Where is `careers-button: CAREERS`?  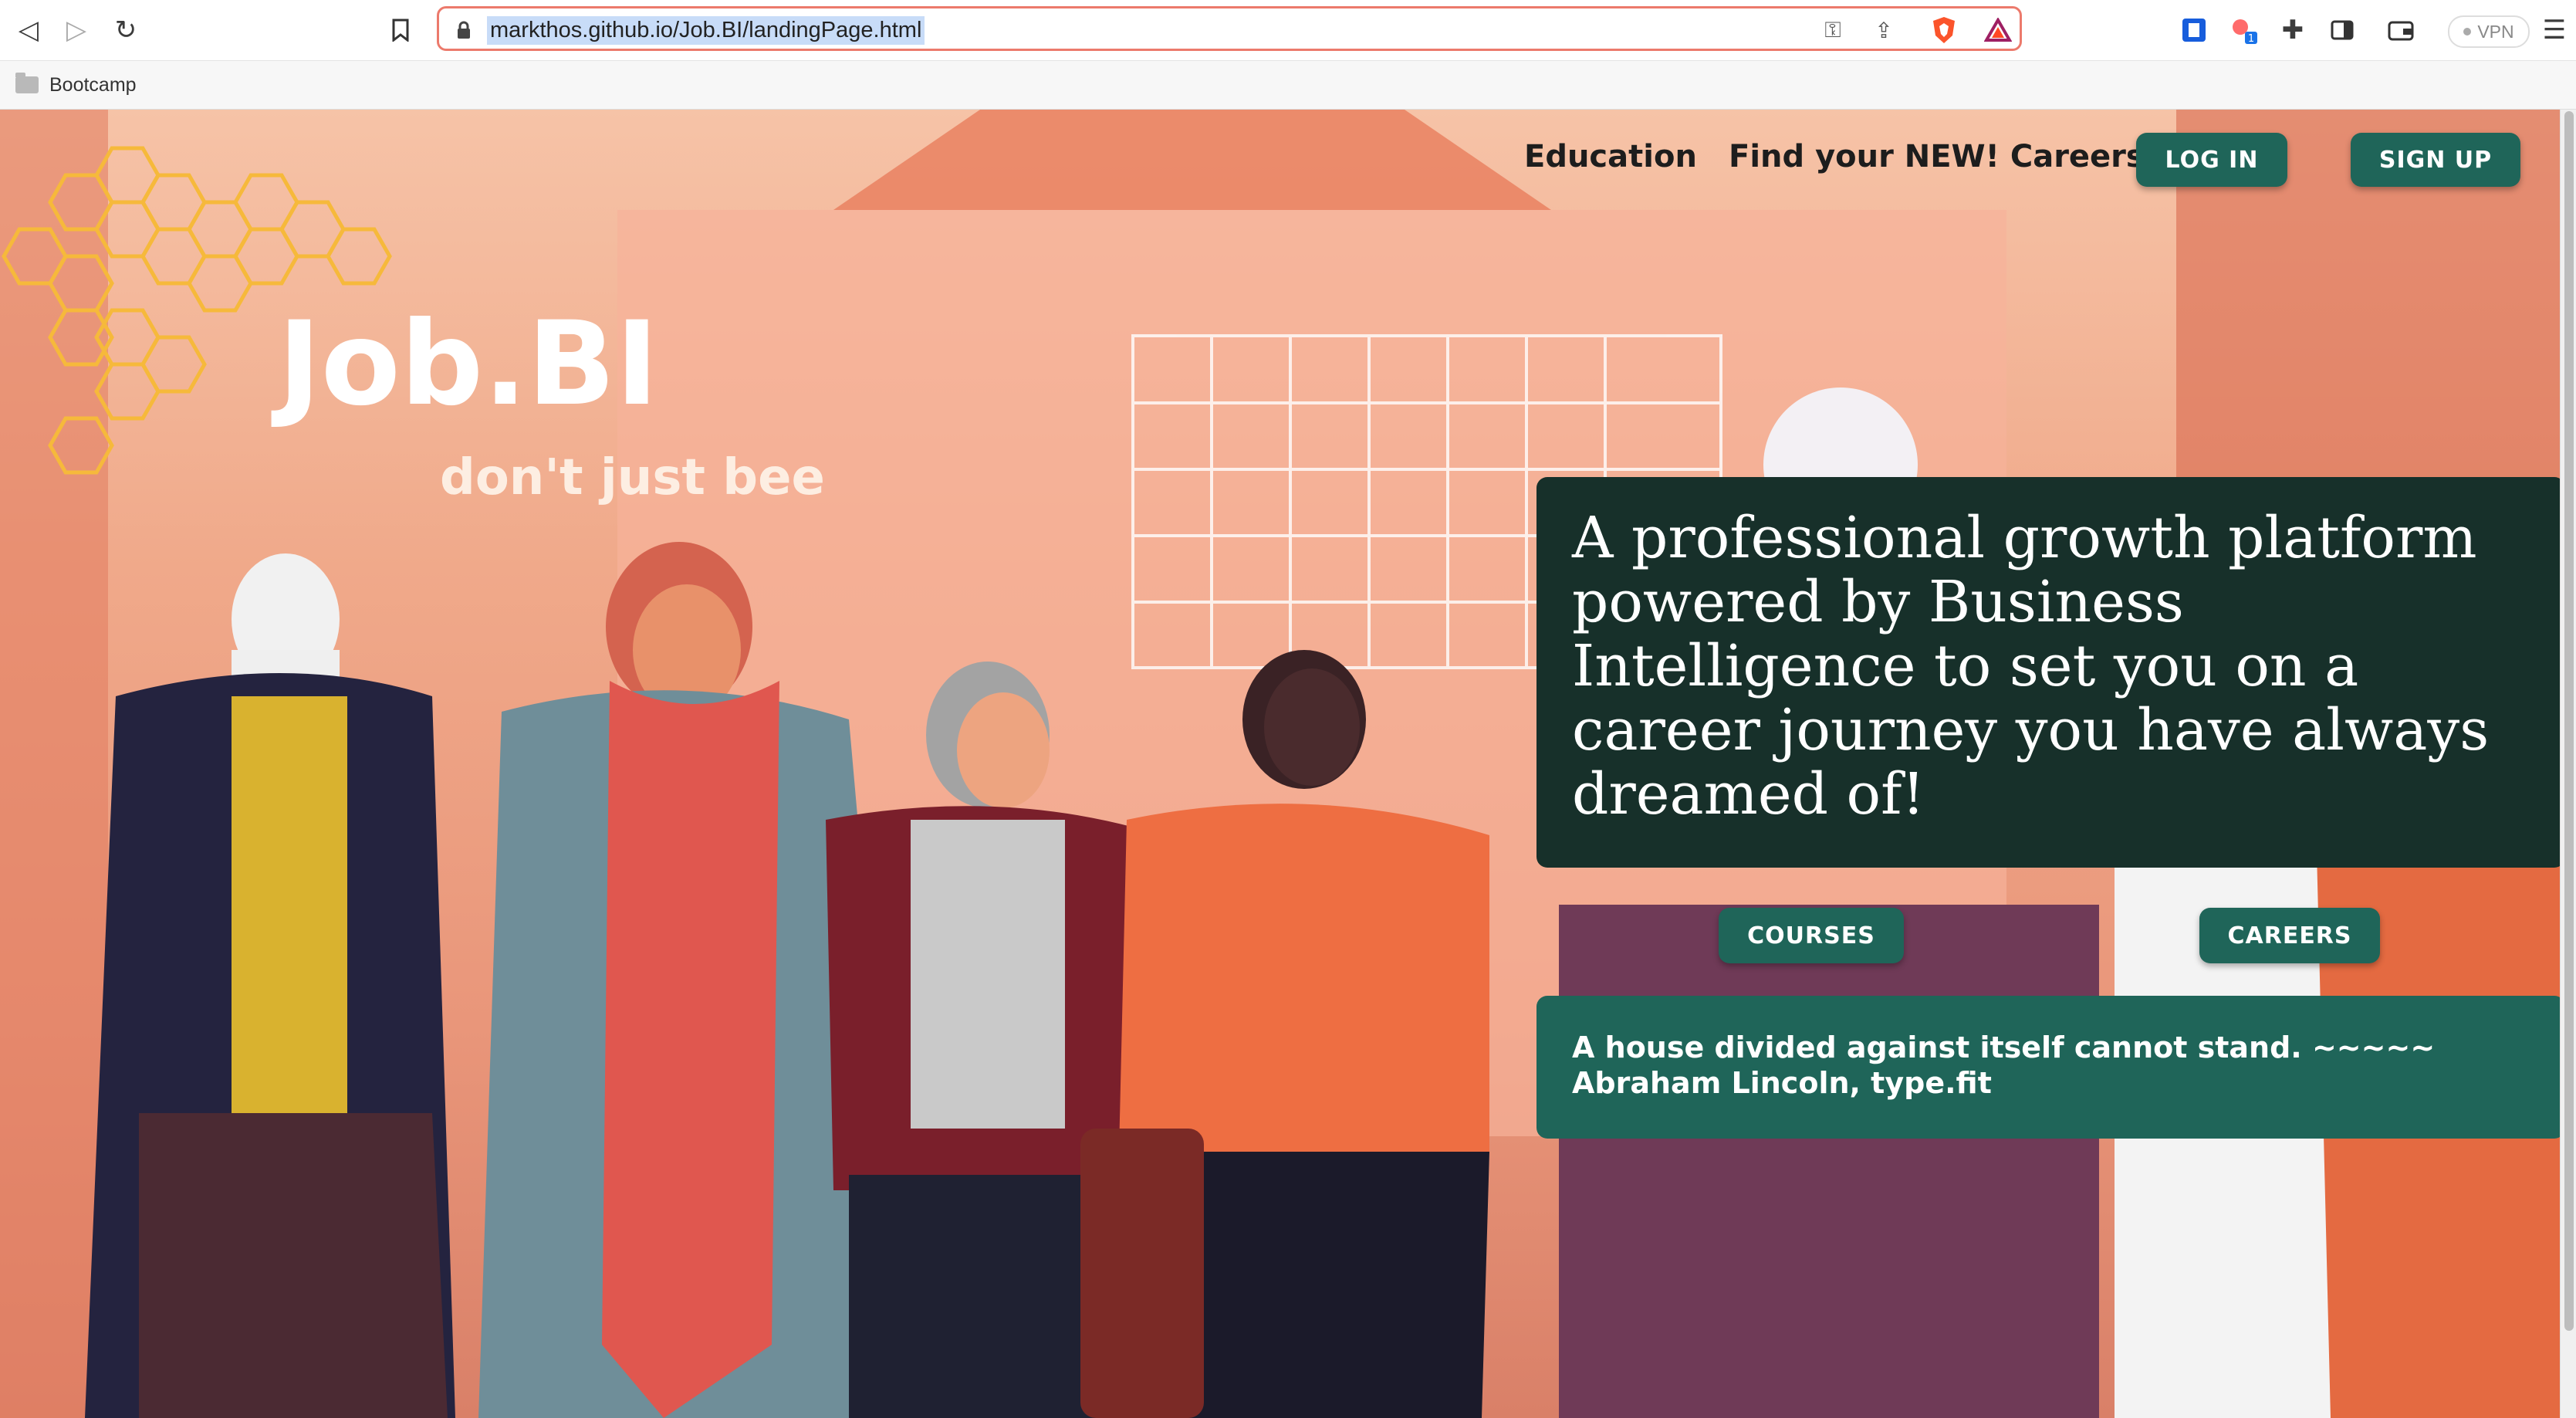
careers-button: CAREERS is located at coordinates (2289, 935).